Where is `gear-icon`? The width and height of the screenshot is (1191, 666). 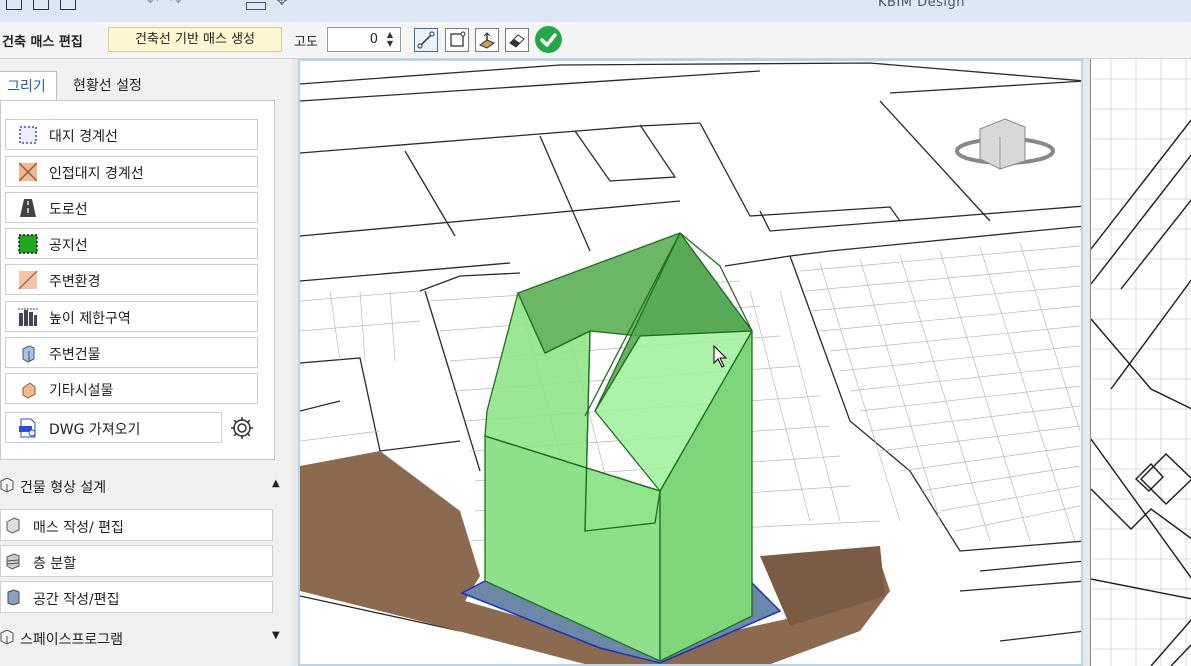 gear-icon is located at coordinates (242, 428).